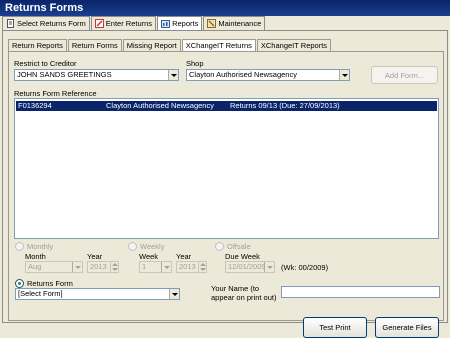 The width and height of the screenshot is (450, 338). Describe the element at coordinates (155, 267) in the screenshot. I see `week-select: 1` at that location.